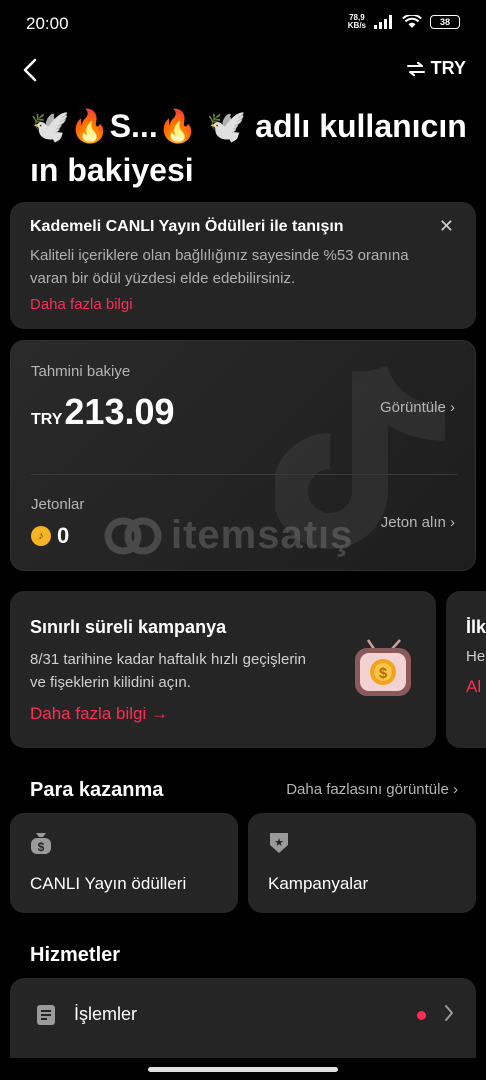 Image resolution: width=486 pixels, height=1080 pixels. Describe the element at coordinates (47, 23) in the screenshot. I see `status-time: 20:00` at that location.